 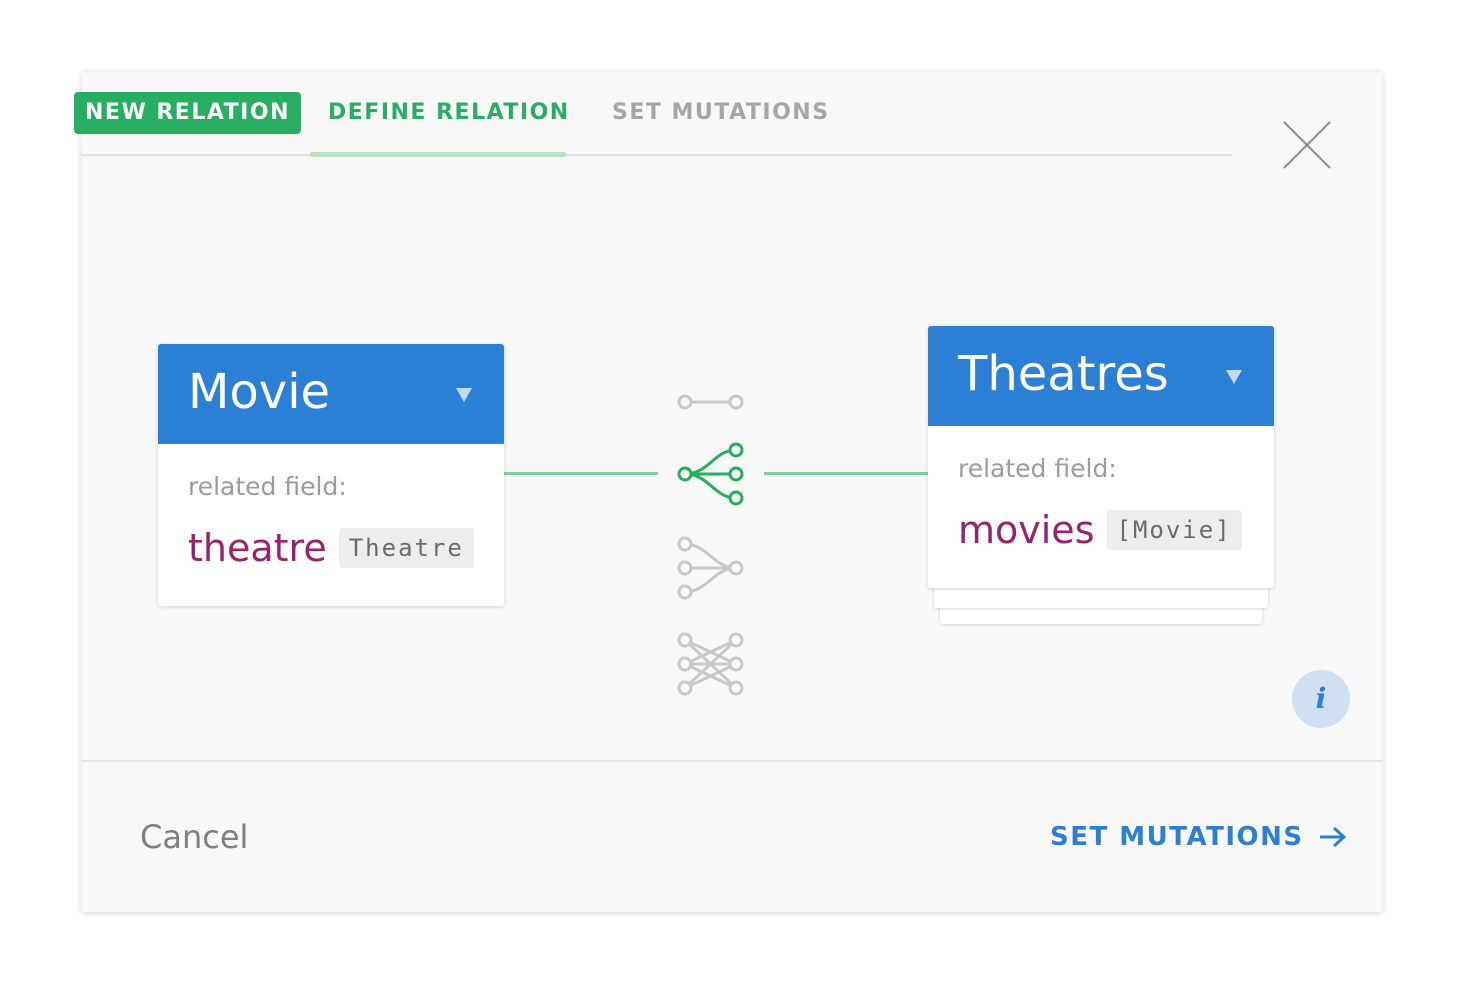 What do you see at coordinates (712, 568) in the screenshot?
I see `many-to-one-icon` at bounding box center [712, 568].